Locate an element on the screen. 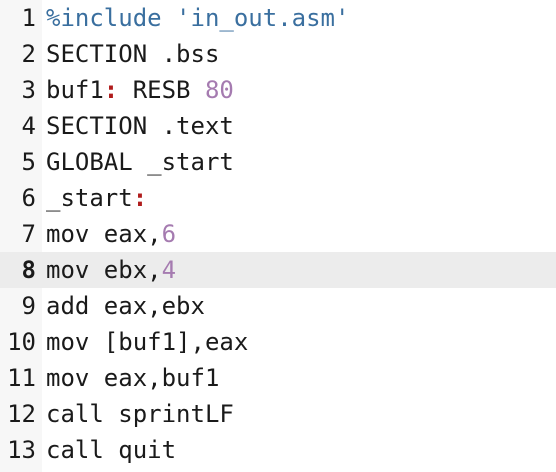 The image size is (556, 472). code-token-text: GLOBAL _start is located at coordinates (140, 162).